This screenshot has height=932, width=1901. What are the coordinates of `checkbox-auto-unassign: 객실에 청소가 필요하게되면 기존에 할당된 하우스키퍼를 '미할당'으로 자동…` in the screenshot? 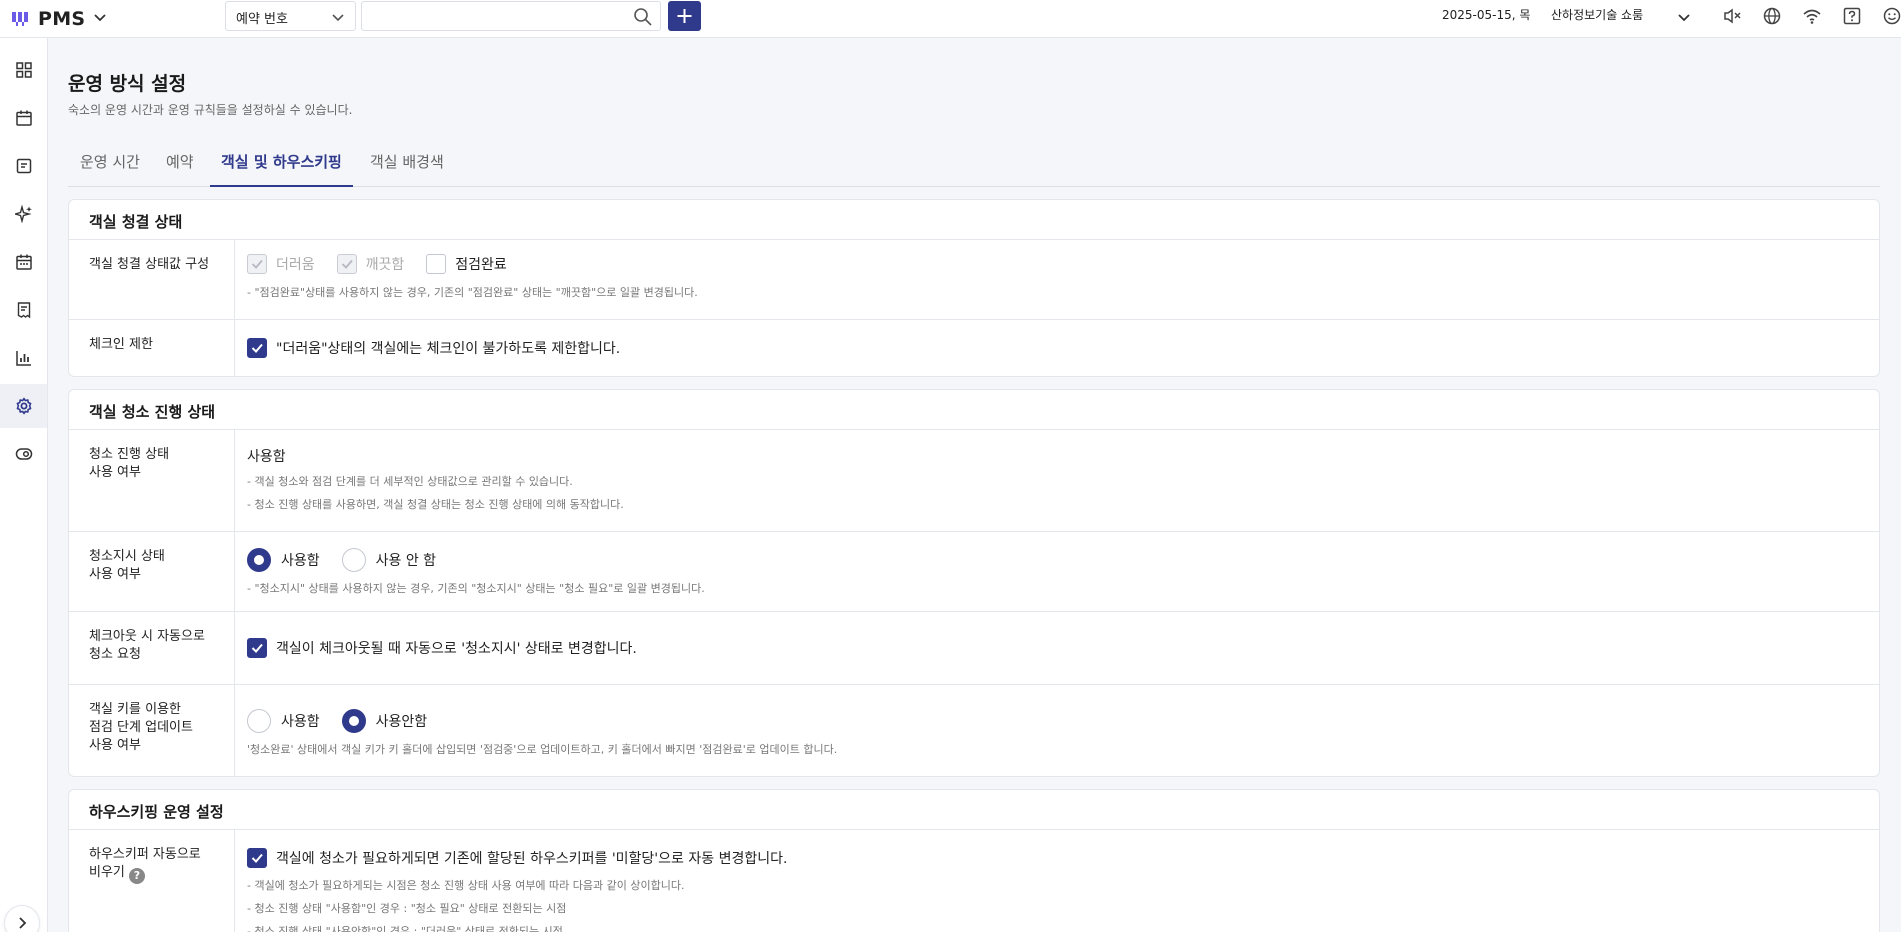 It's located at (517, 858).